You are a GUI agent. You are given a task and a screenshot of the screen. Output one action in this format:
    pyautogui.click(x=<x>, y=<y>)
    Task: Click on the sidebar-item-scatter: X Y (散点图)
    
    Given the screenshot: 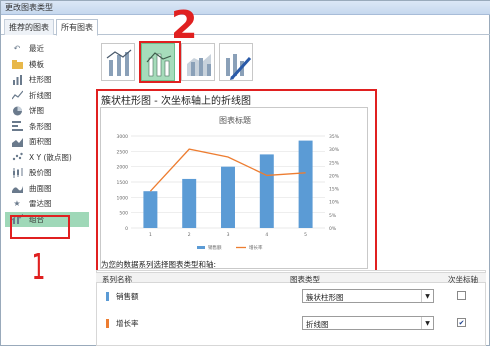 What is the action you would take?
    pyautogui.click(x=47, y=158)
    